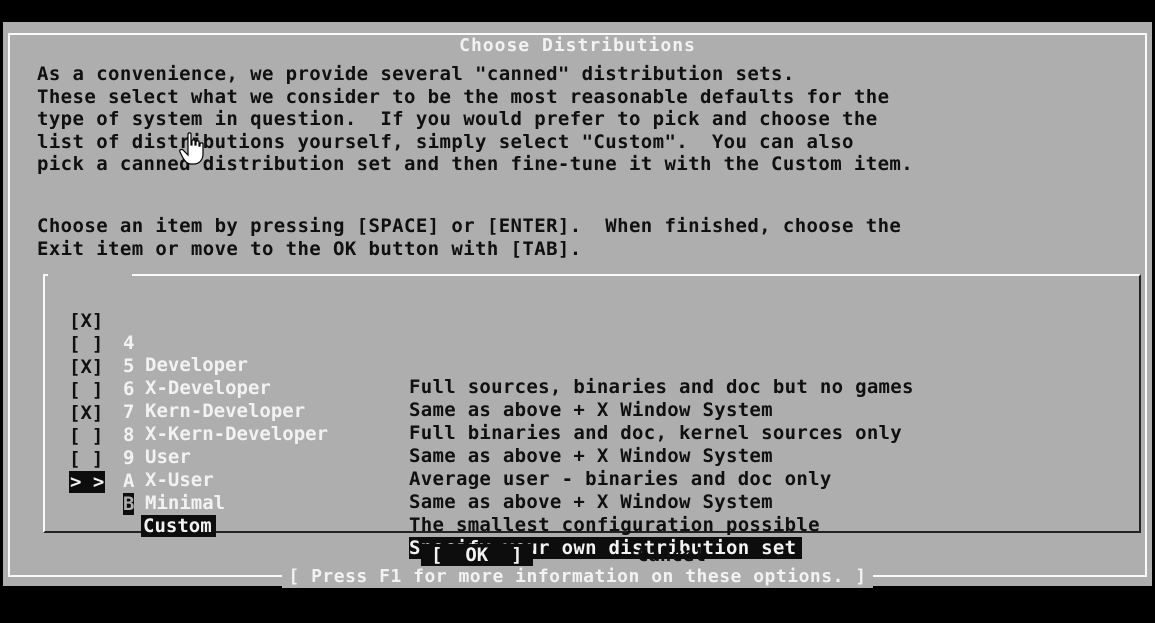 This screenshot has height=623, width=1155. Describe the element at coordinates (620, 479) in the screenshot. I see `item-description: Average user - binaries and doc only` at that location.